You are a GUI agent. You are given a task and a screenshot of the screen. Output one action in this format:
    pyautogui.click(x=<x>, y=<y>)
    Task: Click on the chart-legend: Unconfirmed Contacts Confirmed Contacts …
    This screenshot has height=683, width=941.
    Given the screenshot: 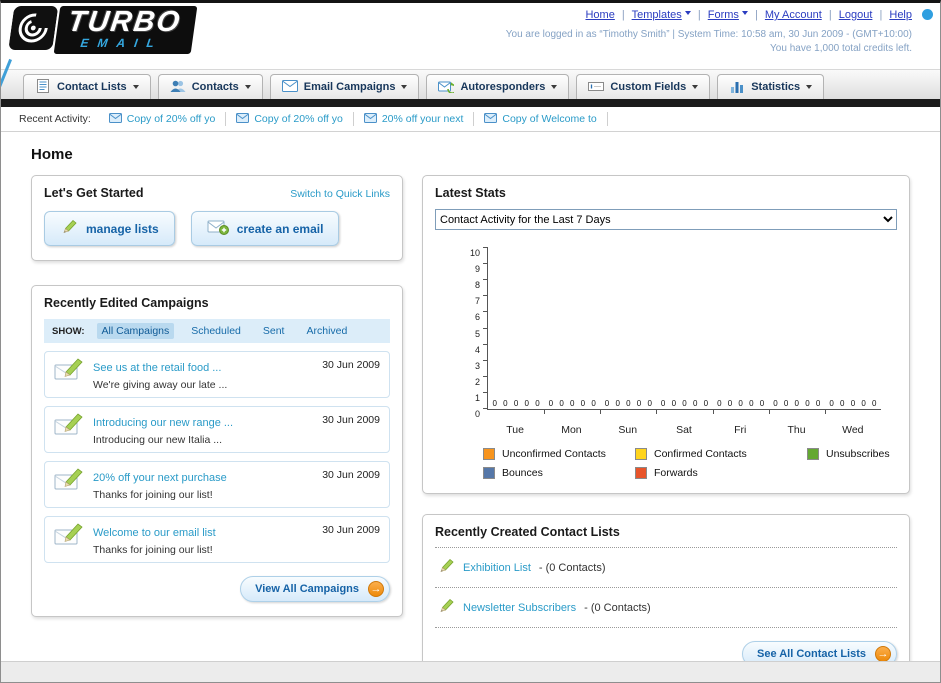 What is the action you would take?
    pyautogui.click(x=690, y=463)
    